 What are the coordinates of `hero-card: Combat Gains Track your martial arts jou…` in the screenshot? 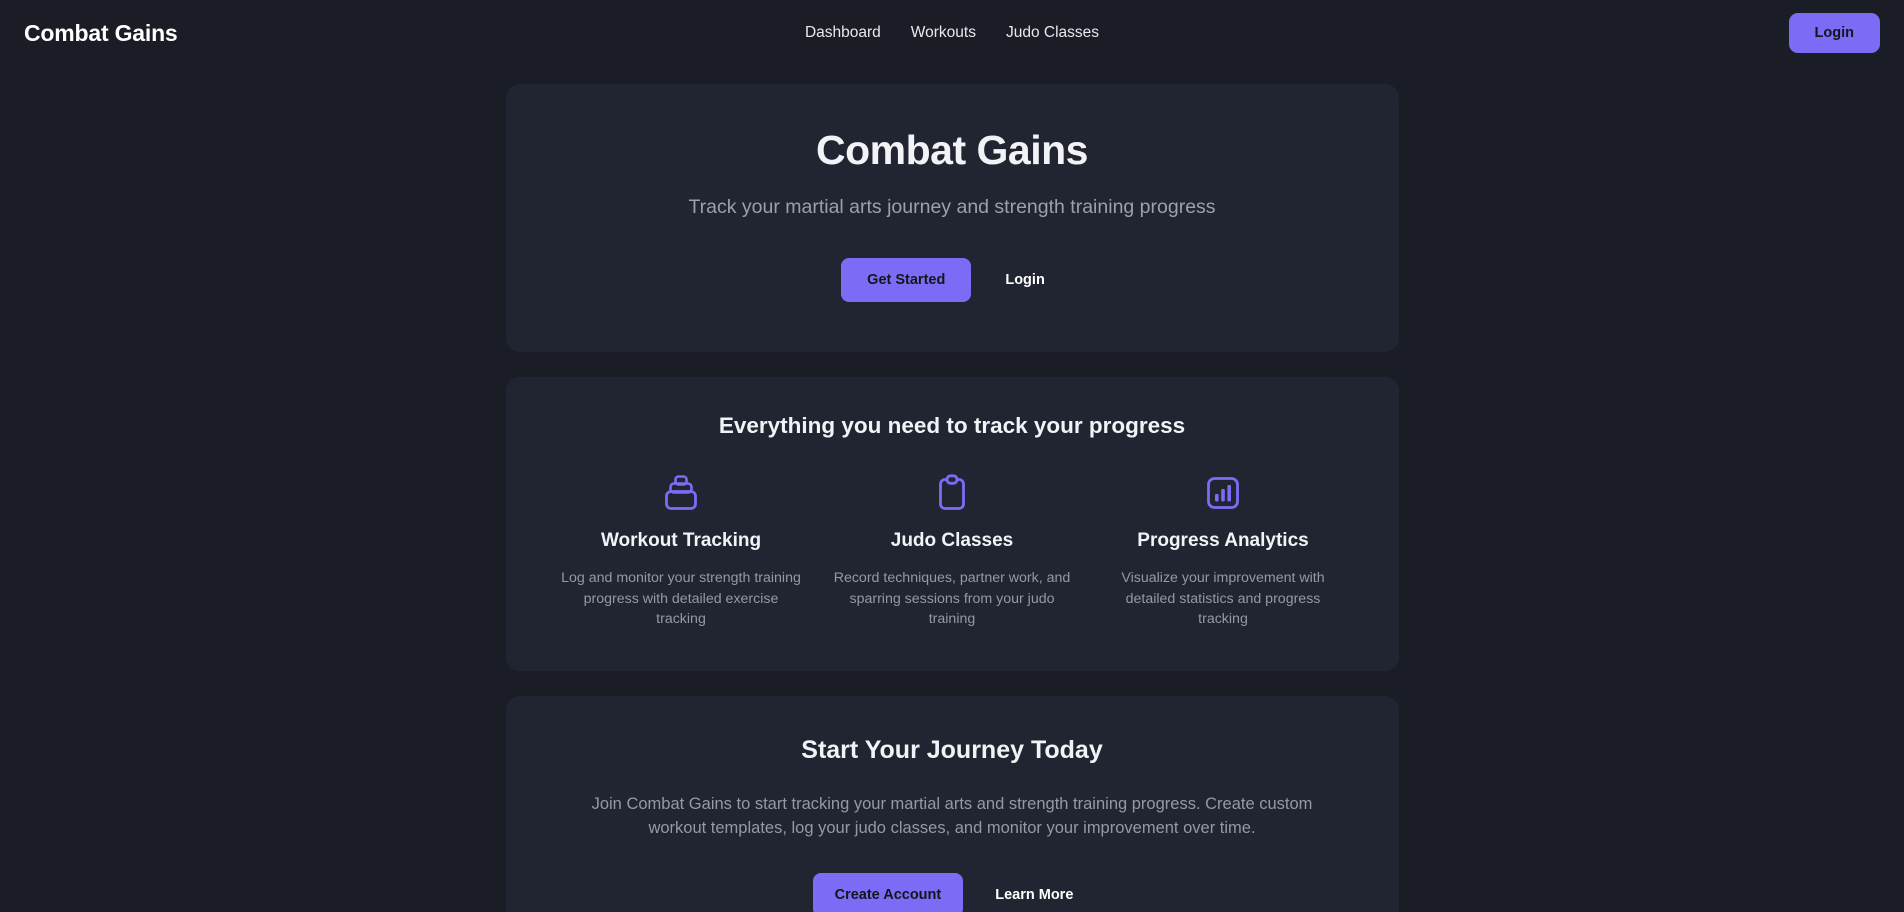 It's located at (952, 218).